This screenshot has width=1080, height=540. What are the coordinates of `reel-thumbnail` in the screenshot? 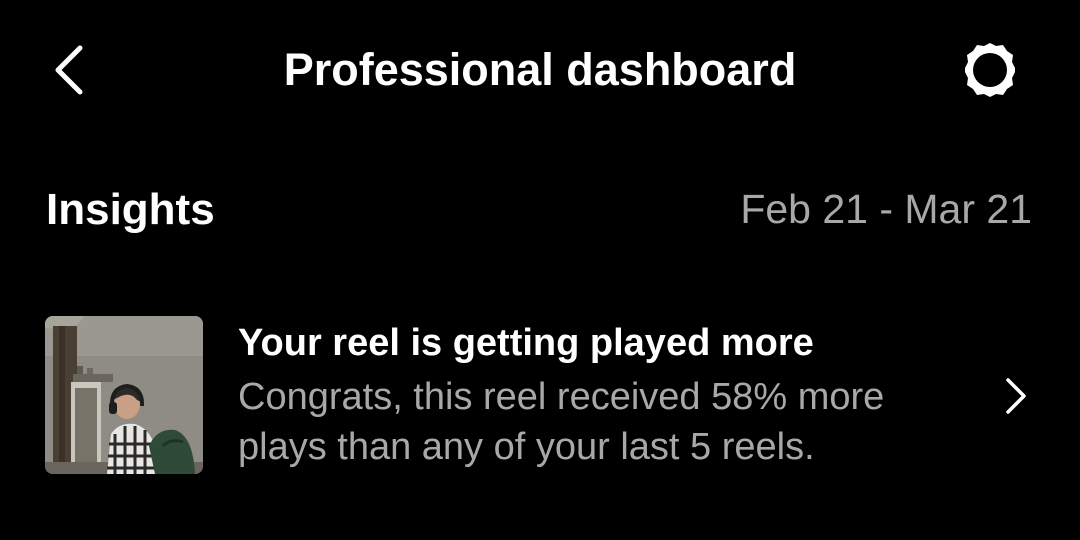 It's located at (124, 395).